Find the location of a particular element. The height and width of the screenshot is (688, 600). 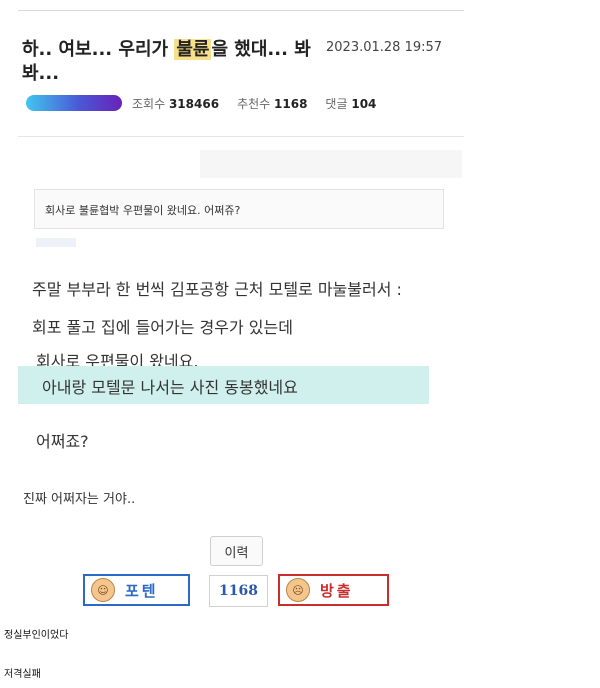

closing-text: 진짜 어쩌자는 거야.. is located at coordinates (79, 499).